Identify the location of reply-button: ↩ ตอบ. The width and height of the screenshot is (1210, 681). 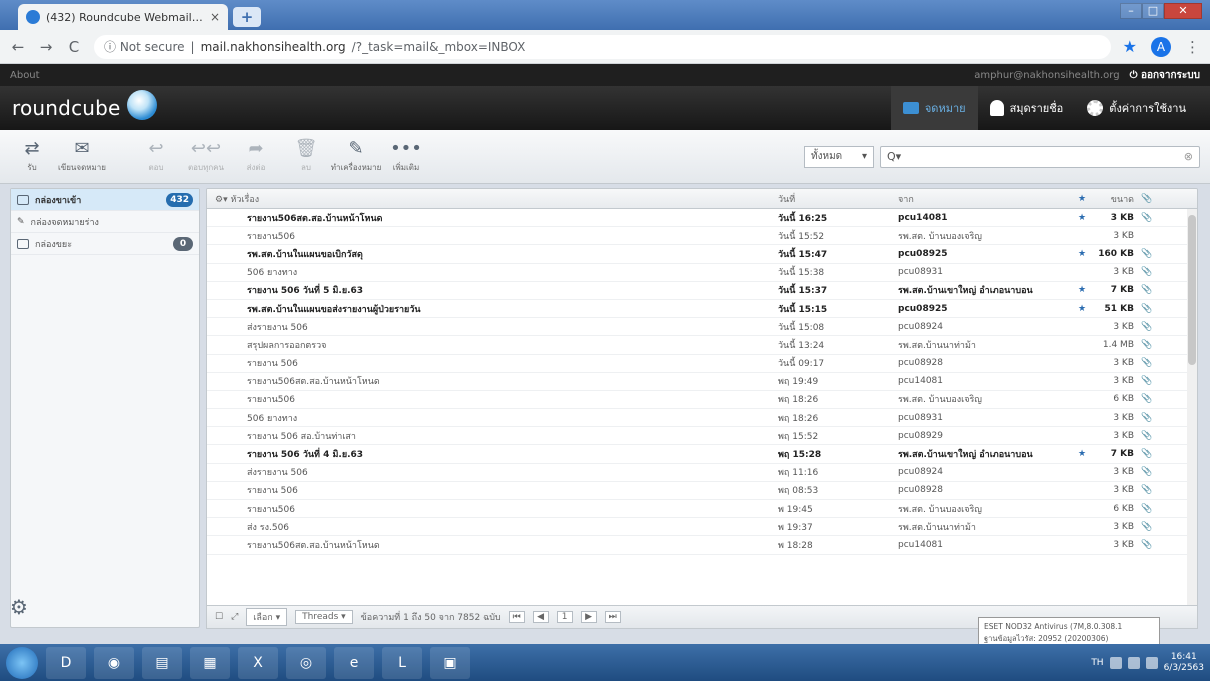
(156, 157).